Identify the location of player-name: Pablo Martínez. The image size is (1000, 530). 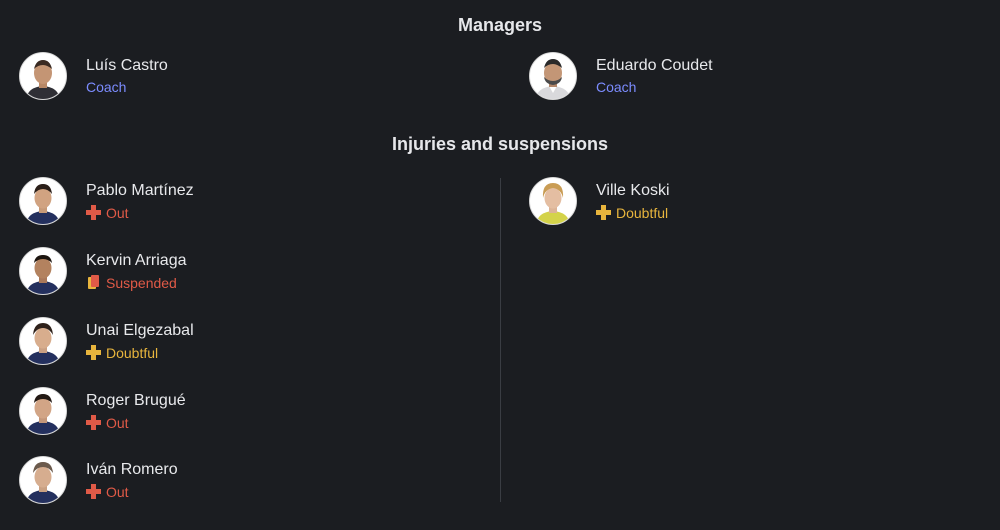
(140, 190).